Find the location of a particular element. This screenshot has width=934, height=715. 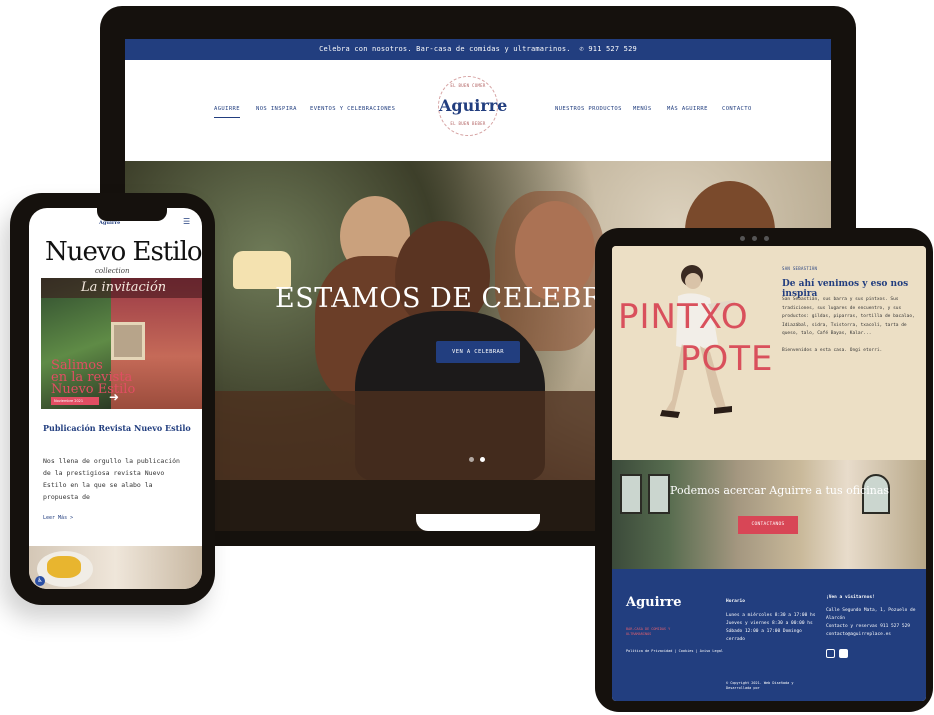

footer-tagline: BAR-CASA DE COMIDAS Y ULTRAMARINOS is located at coordinates (648, 631).